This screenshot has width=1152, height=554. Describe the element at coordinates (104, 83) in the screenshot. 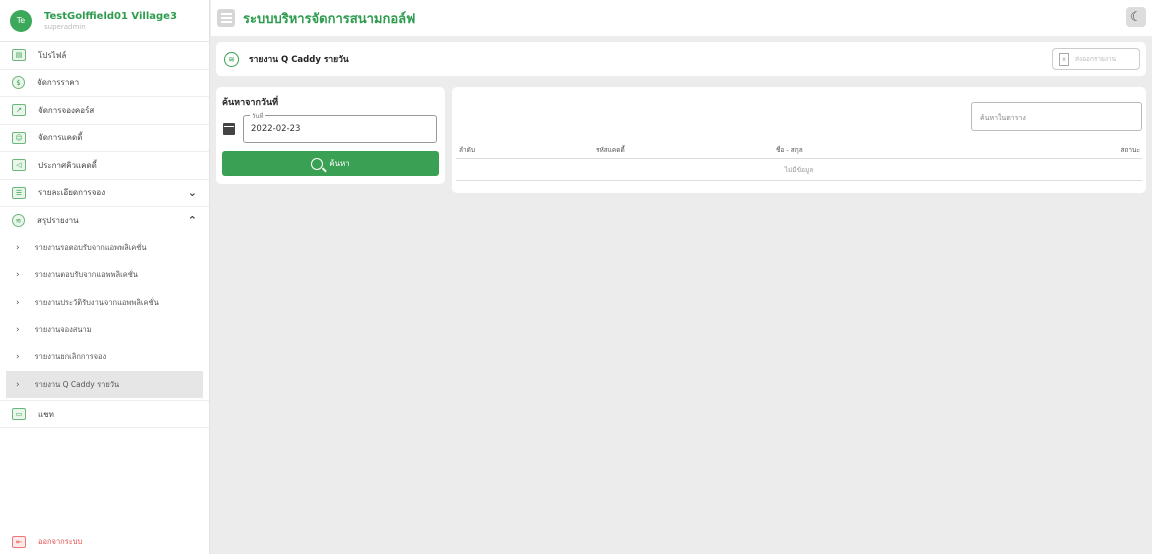

I see `sidebar-item-pricing: $ จัดการราคา` at that location.